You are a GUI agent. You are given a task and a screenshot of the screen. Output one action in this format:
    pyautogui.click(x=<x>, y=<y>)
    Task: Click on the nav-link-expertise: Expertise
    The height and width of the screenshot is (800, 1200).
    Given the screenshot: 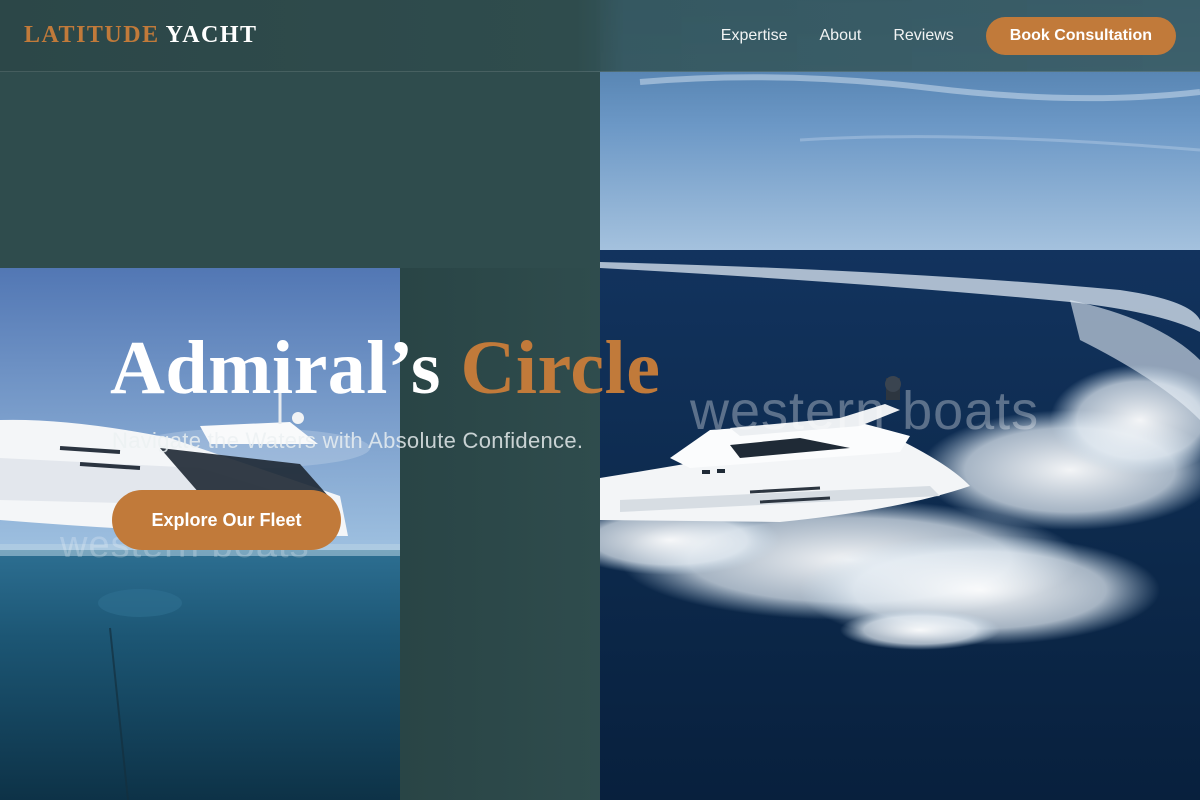 What is the action you would take?
    pyautogui.click(x=754, y=36)
    